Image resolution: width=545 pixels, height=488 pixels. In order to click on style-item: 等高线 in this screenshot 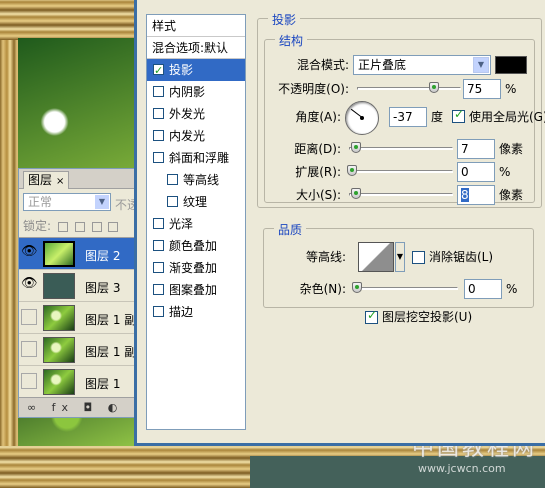, I will do `click(196, 180)`.